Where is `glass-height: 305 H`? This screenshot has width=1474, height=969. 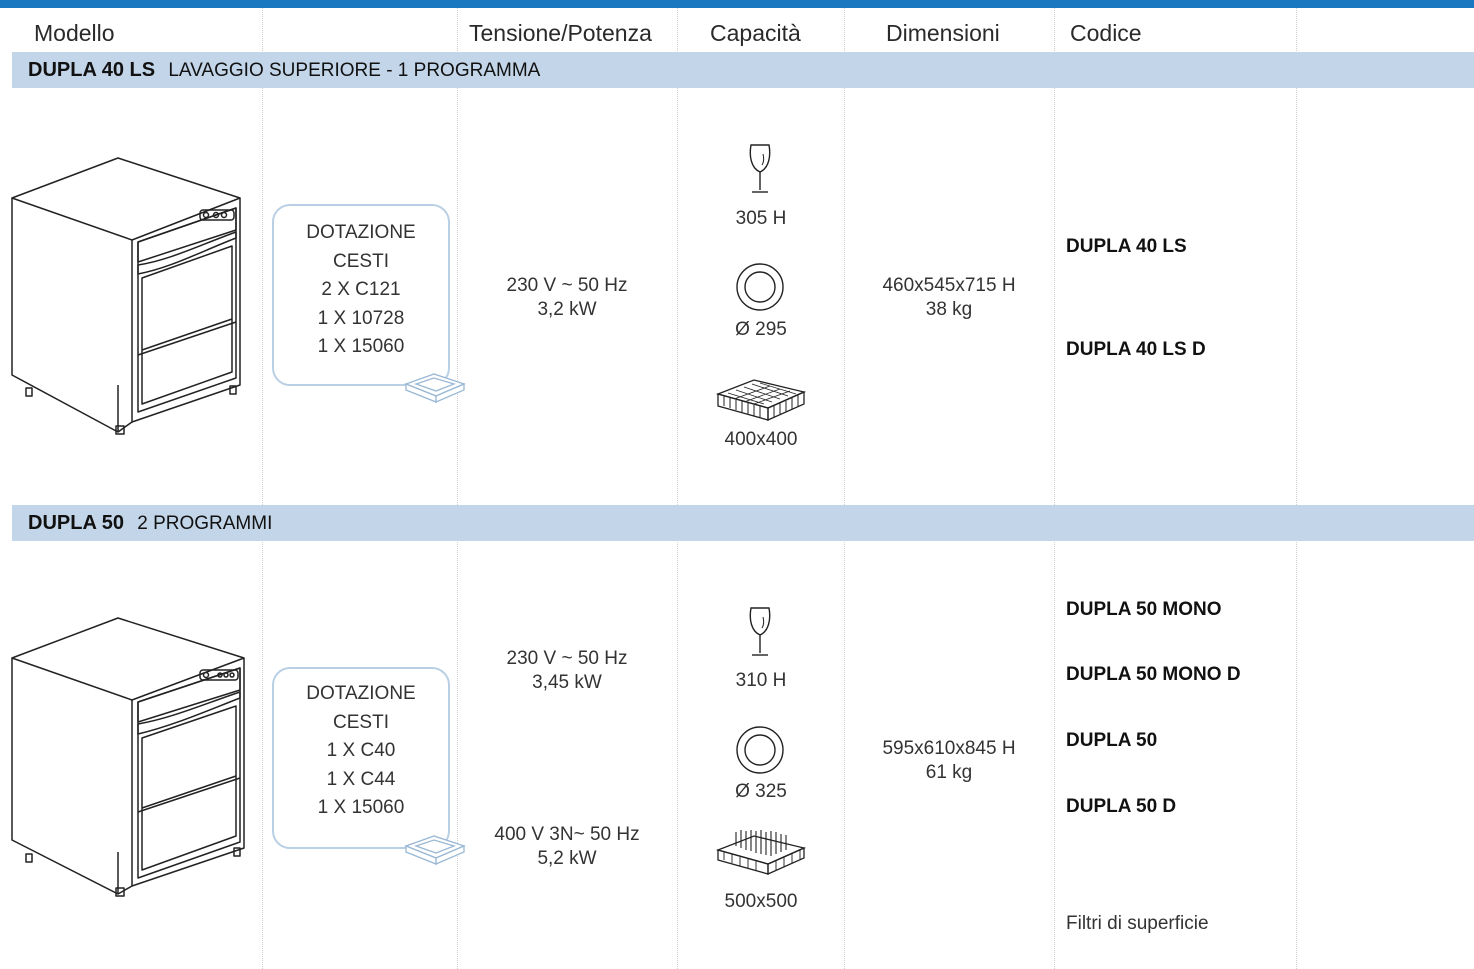 glass-height: 305 H is located at coordinates (761, 218).